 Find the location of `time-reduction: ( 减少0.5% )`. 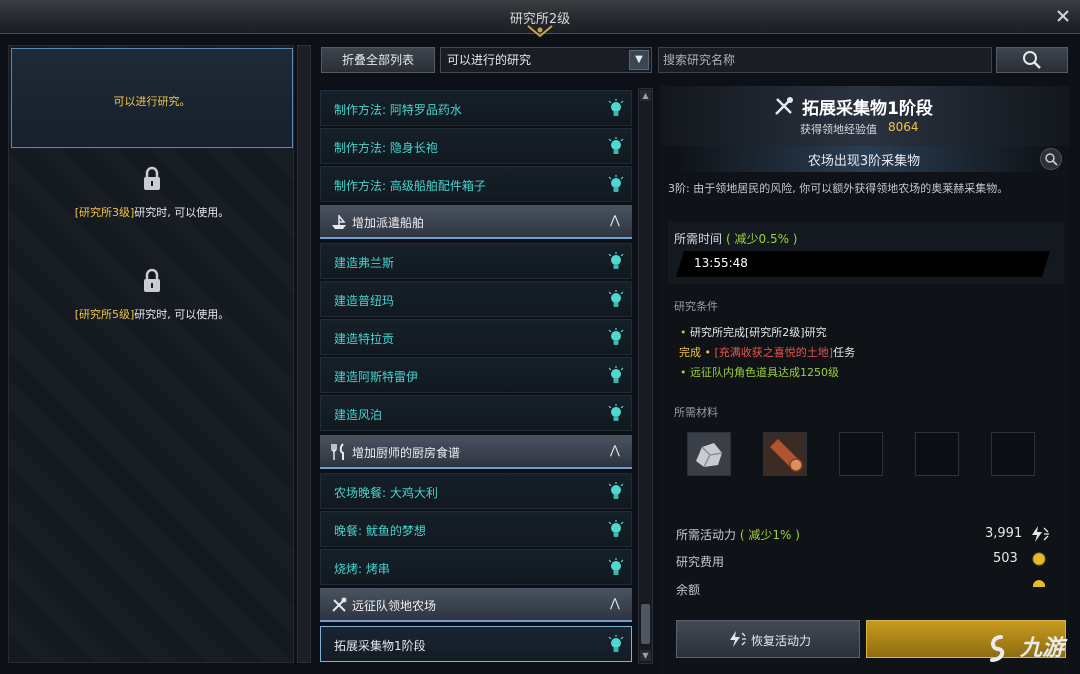

time-reduction: ( 减少0.5% ) is located at coordinates (762, 239).